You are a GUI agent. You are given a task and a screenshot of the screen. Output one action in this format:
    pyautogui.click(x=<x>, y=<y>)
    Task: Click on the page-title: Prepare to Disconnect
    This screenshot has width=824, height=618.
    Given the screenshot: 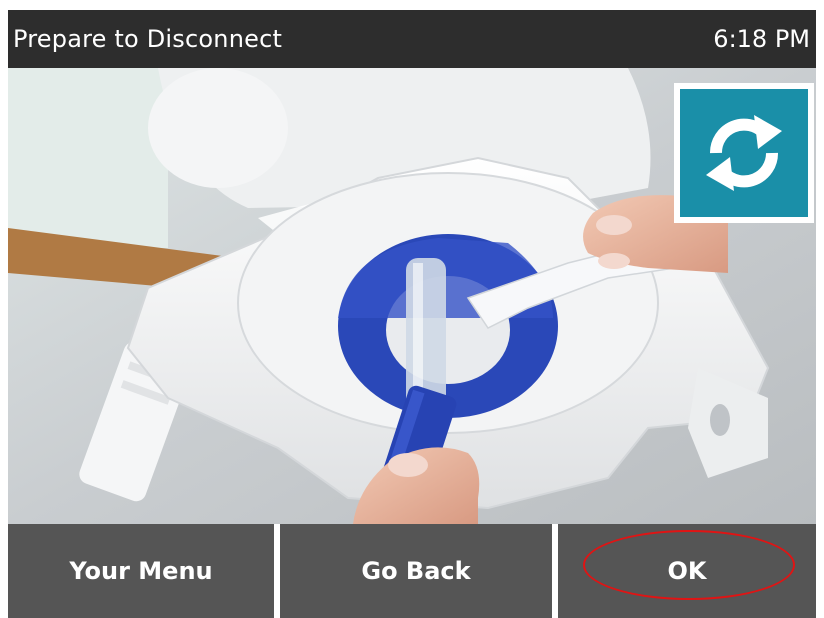 What is the action you would take?
    pyautogui.click(x=148, y=39)
    